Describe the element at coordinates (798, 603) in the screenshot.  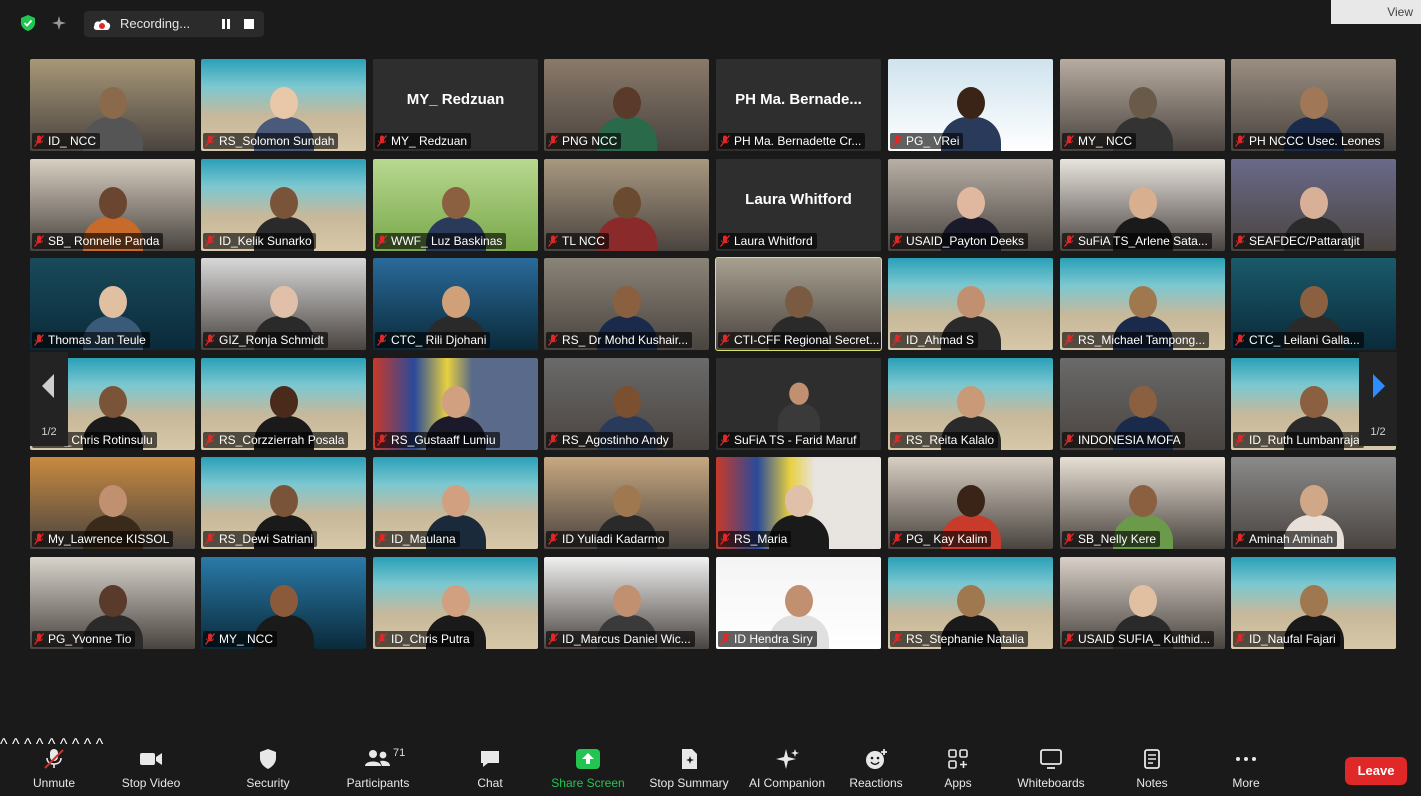
I see `participant-video-tile: ID Hendra Siry` at that location.